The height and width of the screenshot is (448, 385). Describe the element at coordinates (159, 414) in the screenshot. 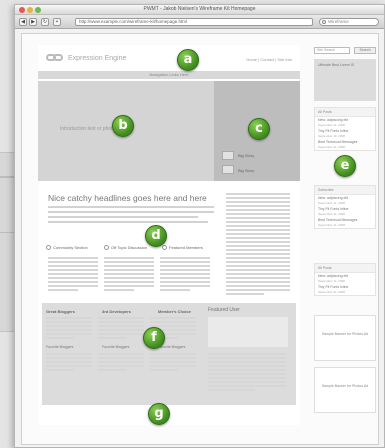

I see `callout-marker-g: g` at that location.